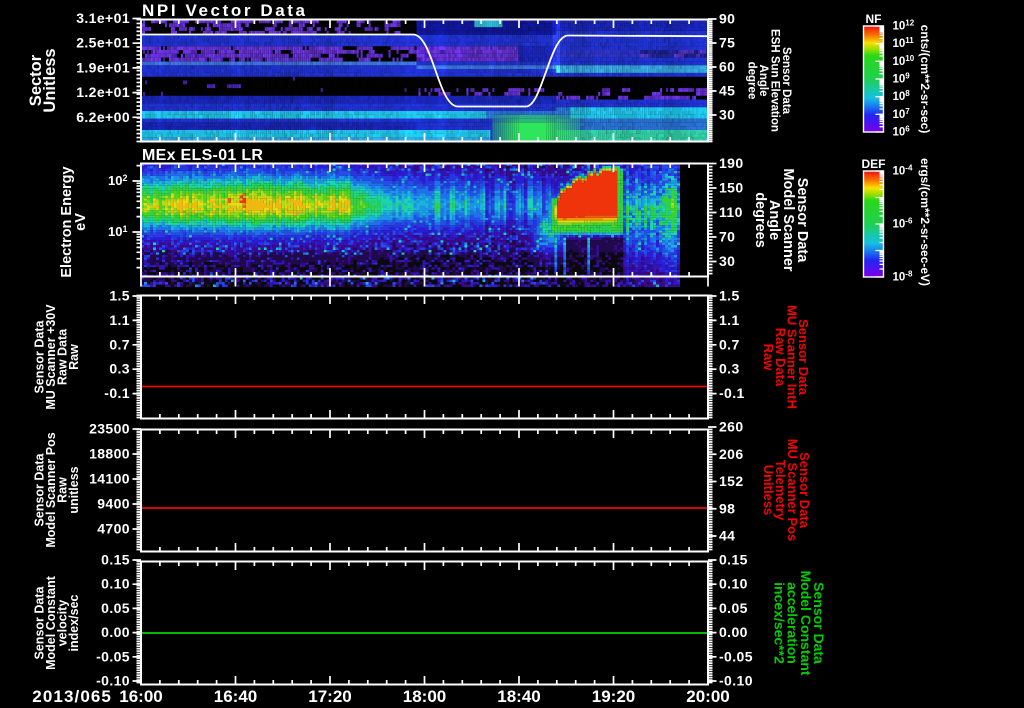 This screenshot has height=708, width=1024. I want to click on svg-text: Angle, so click(763, 81).